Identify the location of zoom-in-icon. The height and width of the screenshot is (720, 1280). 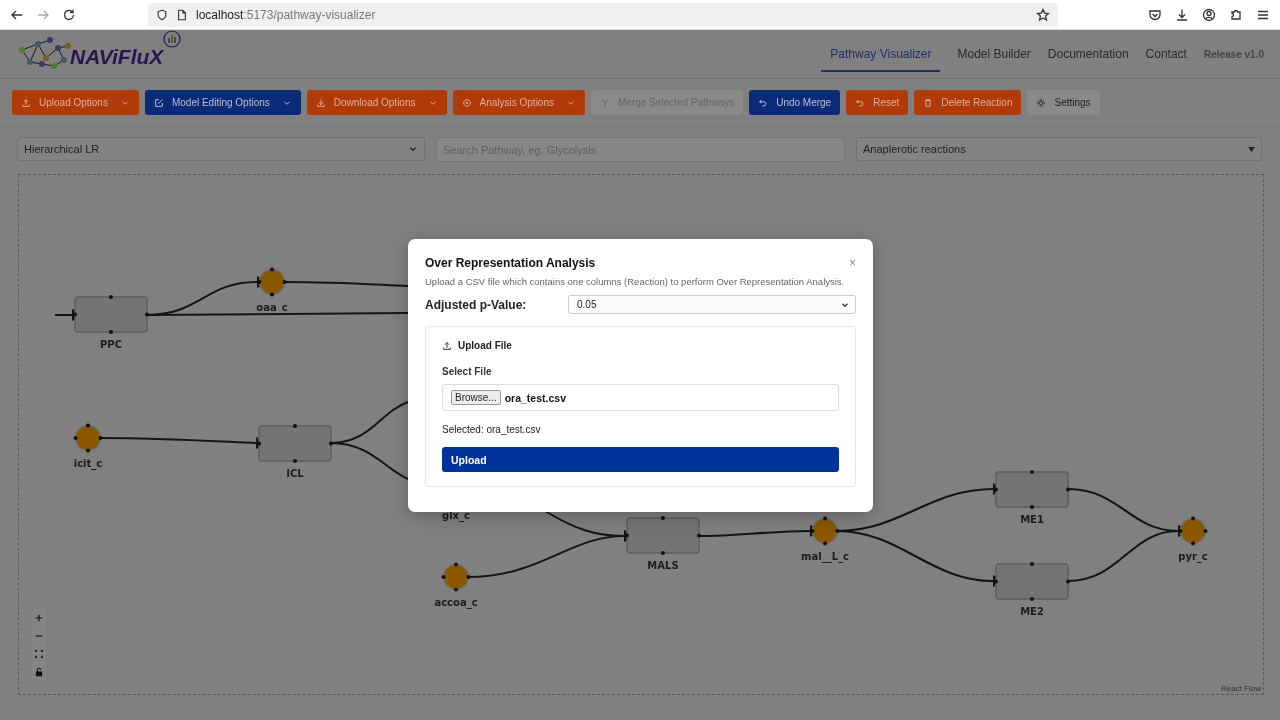
(38, 618).